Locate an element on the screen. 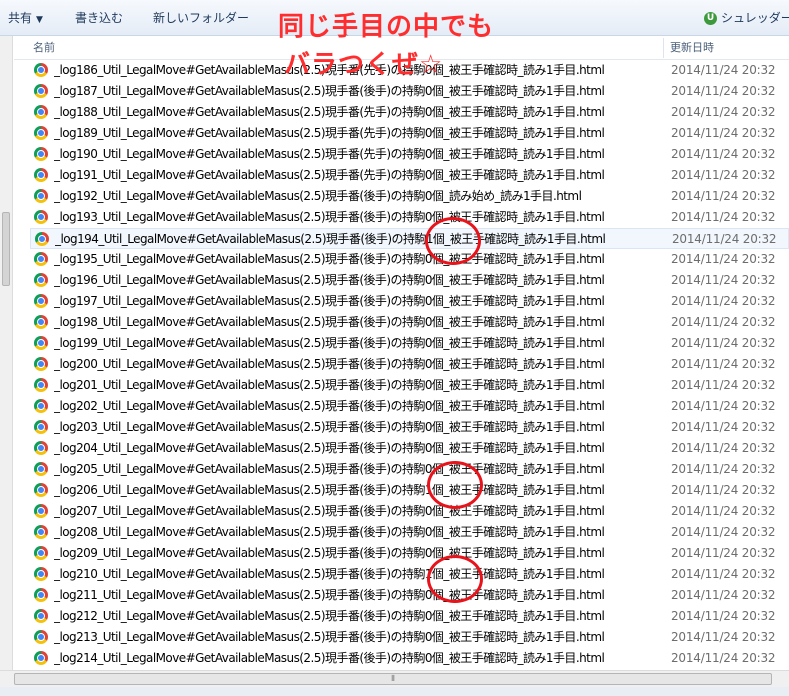 The image size is (789, 696). share-label: 共有 is located at coordinates (20, 18).